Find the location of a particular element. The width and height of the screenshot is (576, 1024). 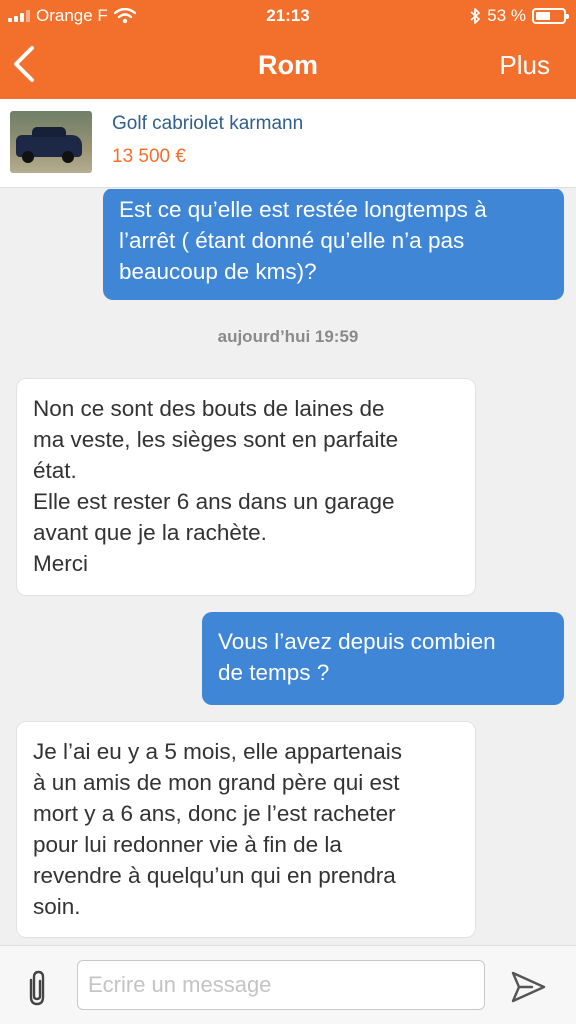

date-separator: aujourd’hui 19:59 is located at coordinates (288, 336).